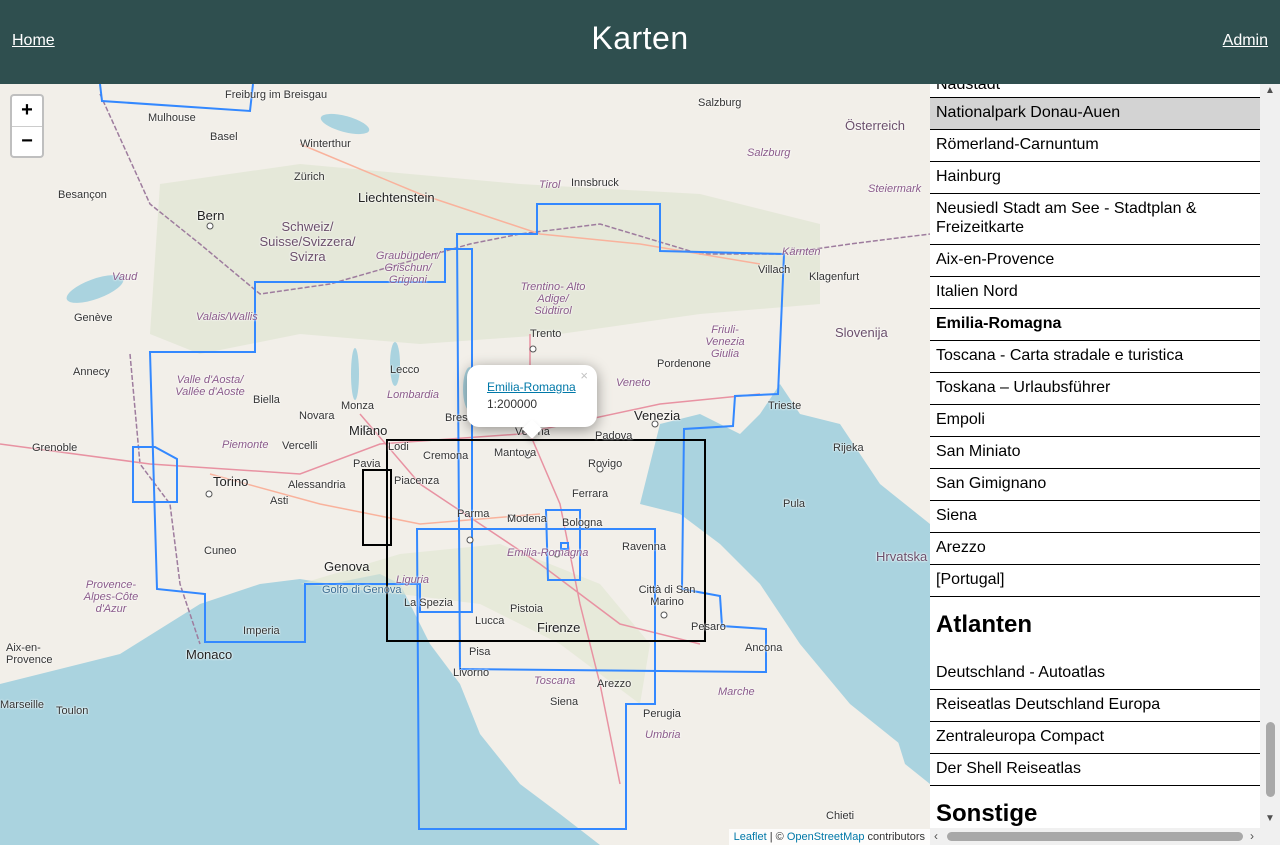  Describe the element at coordinates (553, 299) in the screenshot. I see `map-label: Trentino- Alto Adige/ Südtirol` at that location.